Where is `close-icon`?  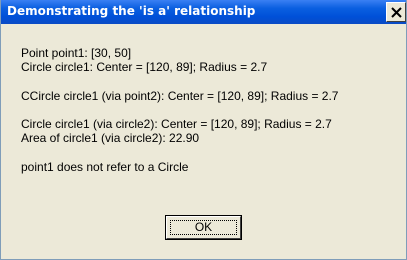 close-icon is located at coordinates (396, 12).